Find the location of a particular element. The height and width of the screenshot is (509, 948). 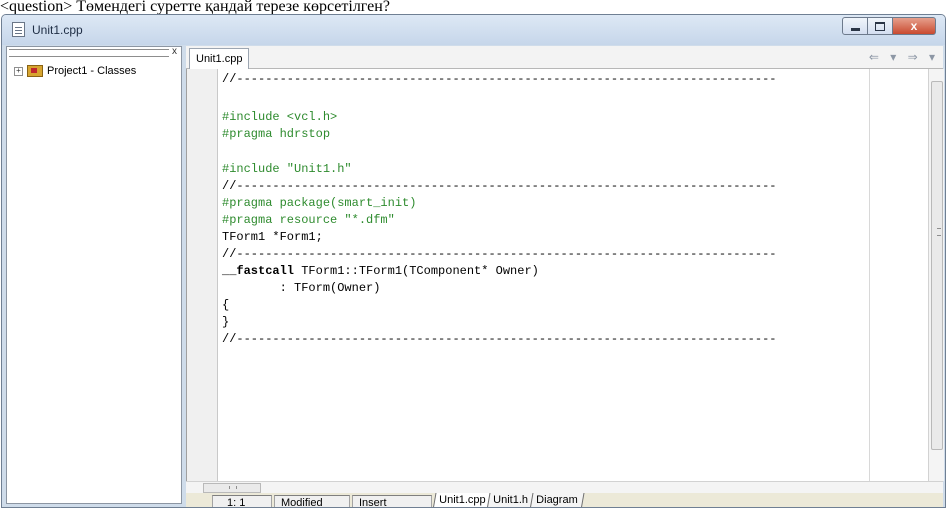

code-line: #pragma resource "*.dfm" is located at coordinates (308, 220).